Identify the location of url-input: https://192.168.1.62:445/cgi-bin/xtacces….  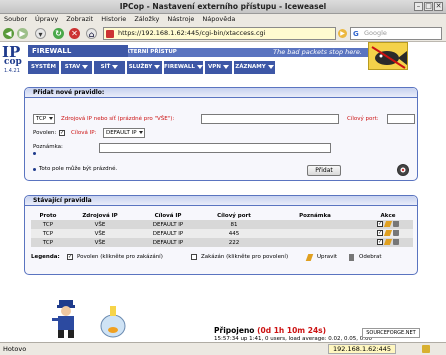
(219, 33).